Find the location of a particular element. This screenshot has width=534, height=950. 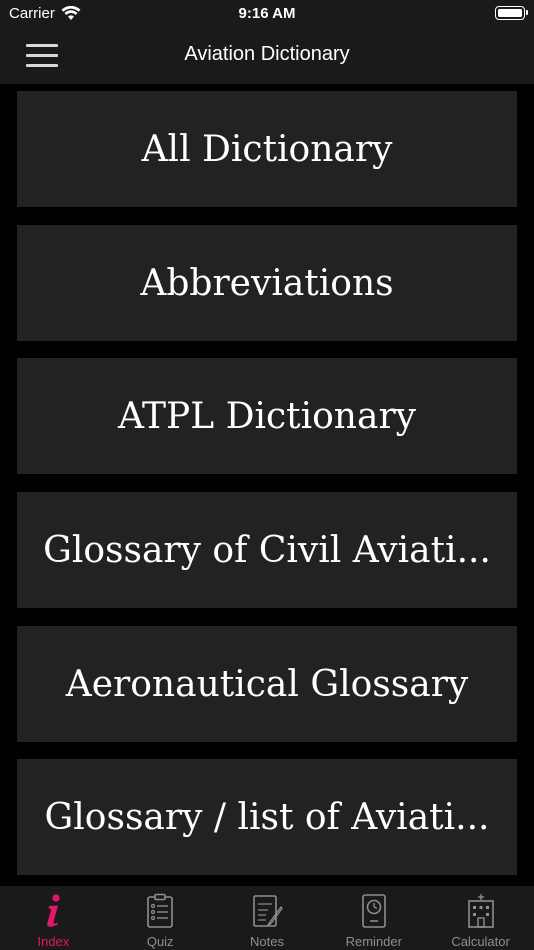

tab-quiz: Quiz is located at coordinates (160, 918).